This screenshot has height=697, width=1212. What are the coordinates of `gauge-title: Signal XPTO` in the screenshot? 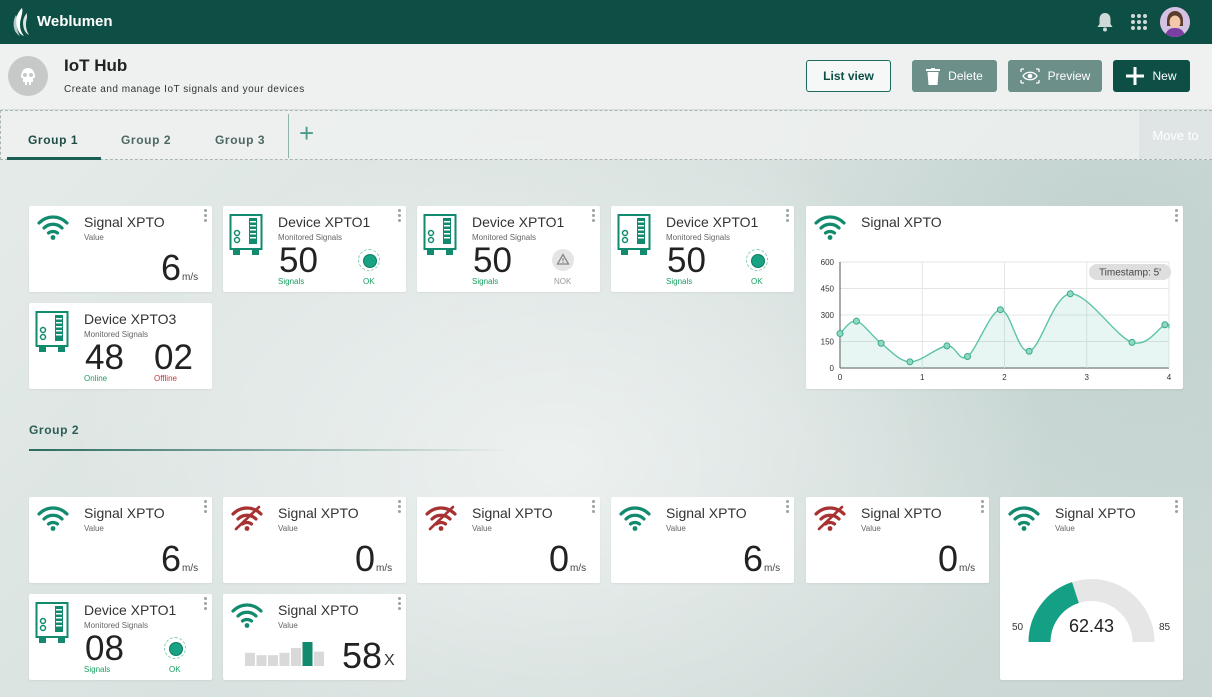 It's located at (1095, 513).